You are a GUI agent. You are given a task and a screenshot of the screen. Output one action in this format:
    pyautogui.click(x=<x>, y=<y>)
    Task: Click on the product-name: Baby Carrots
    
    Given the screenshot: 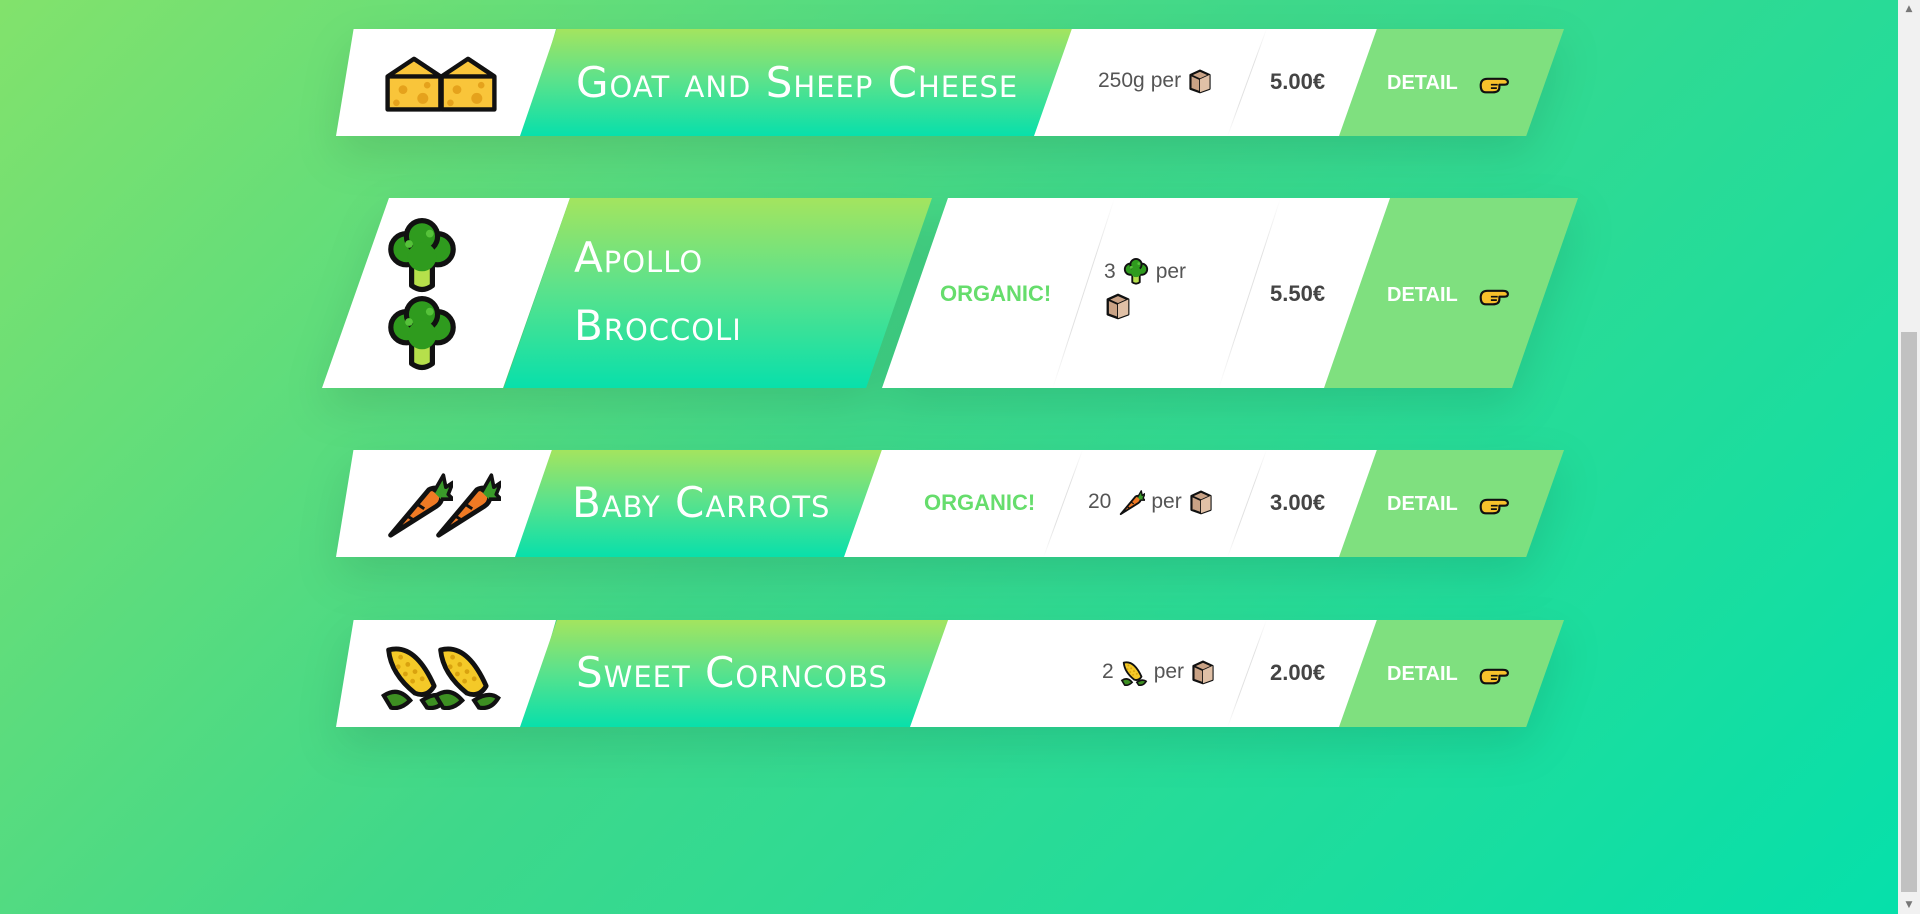 What is the action you would take?
    pyautogui.click(x=701, y=502)
    